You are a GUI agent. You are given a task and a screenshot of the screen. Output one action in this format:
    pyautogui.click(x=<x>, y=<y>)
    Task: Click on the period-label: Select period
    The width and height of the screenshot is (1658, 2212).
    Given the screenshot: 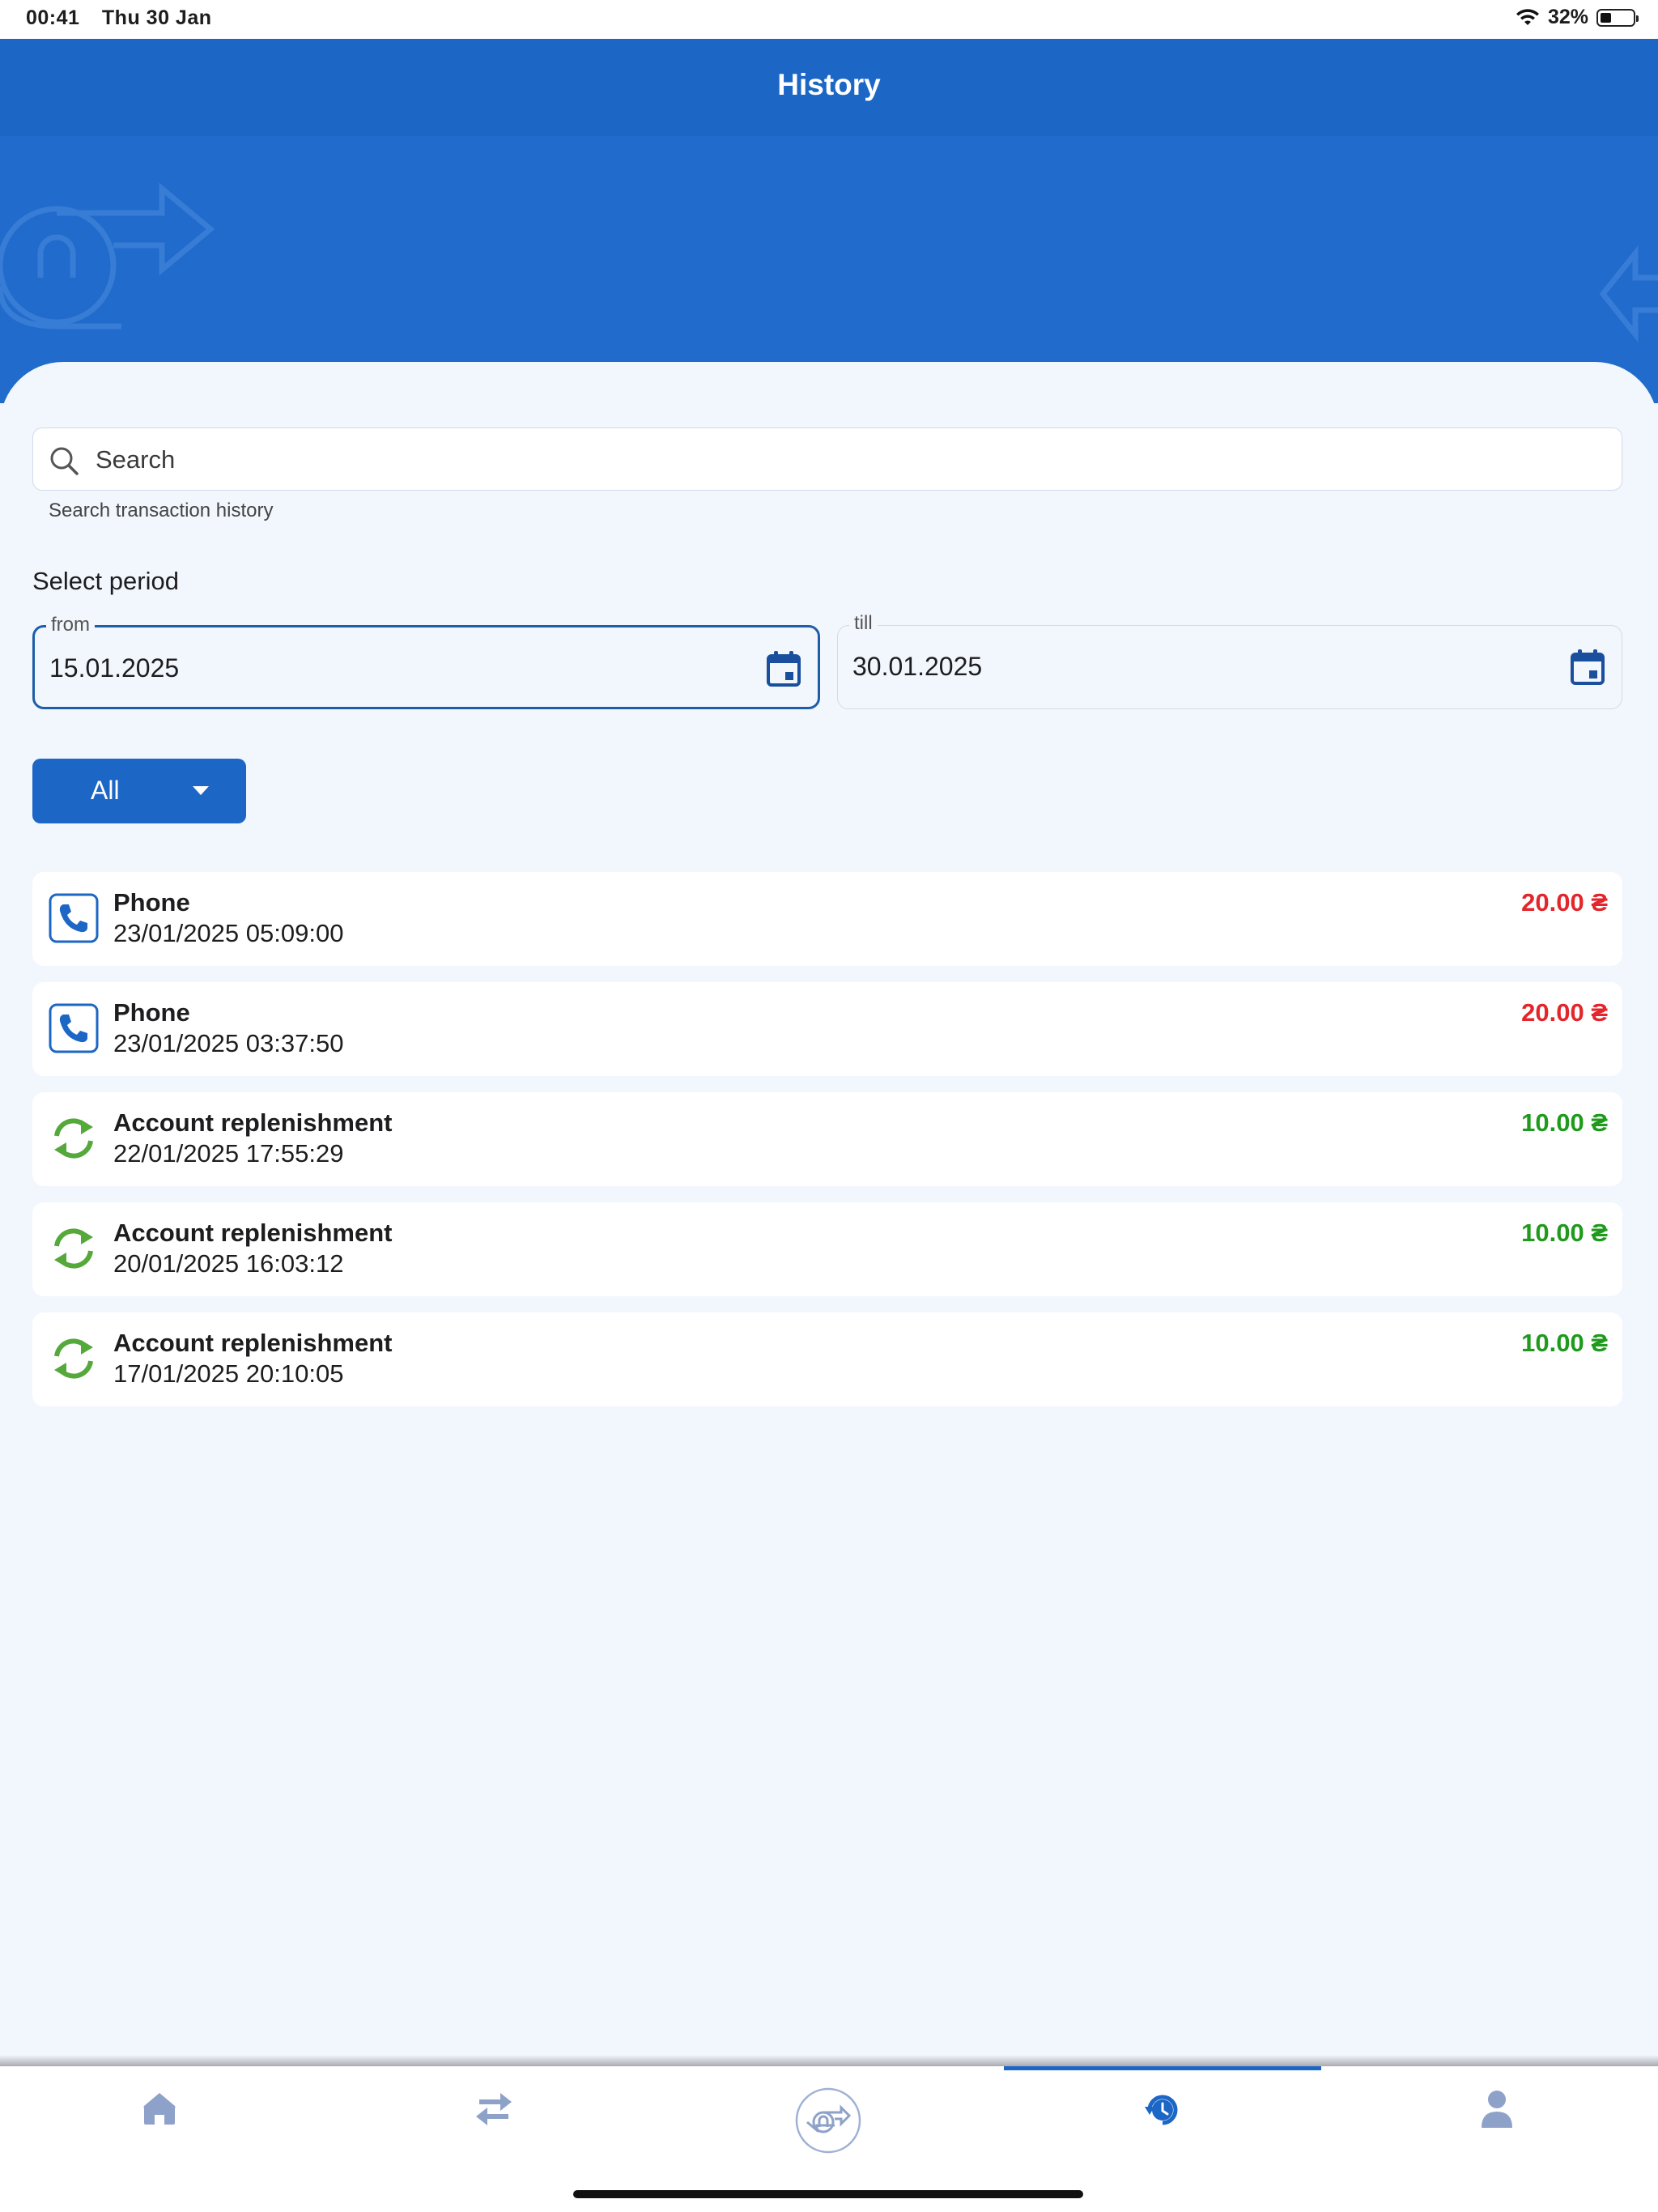 What is the action you would take?
    pyautogui.click(x=105, y=581)
    